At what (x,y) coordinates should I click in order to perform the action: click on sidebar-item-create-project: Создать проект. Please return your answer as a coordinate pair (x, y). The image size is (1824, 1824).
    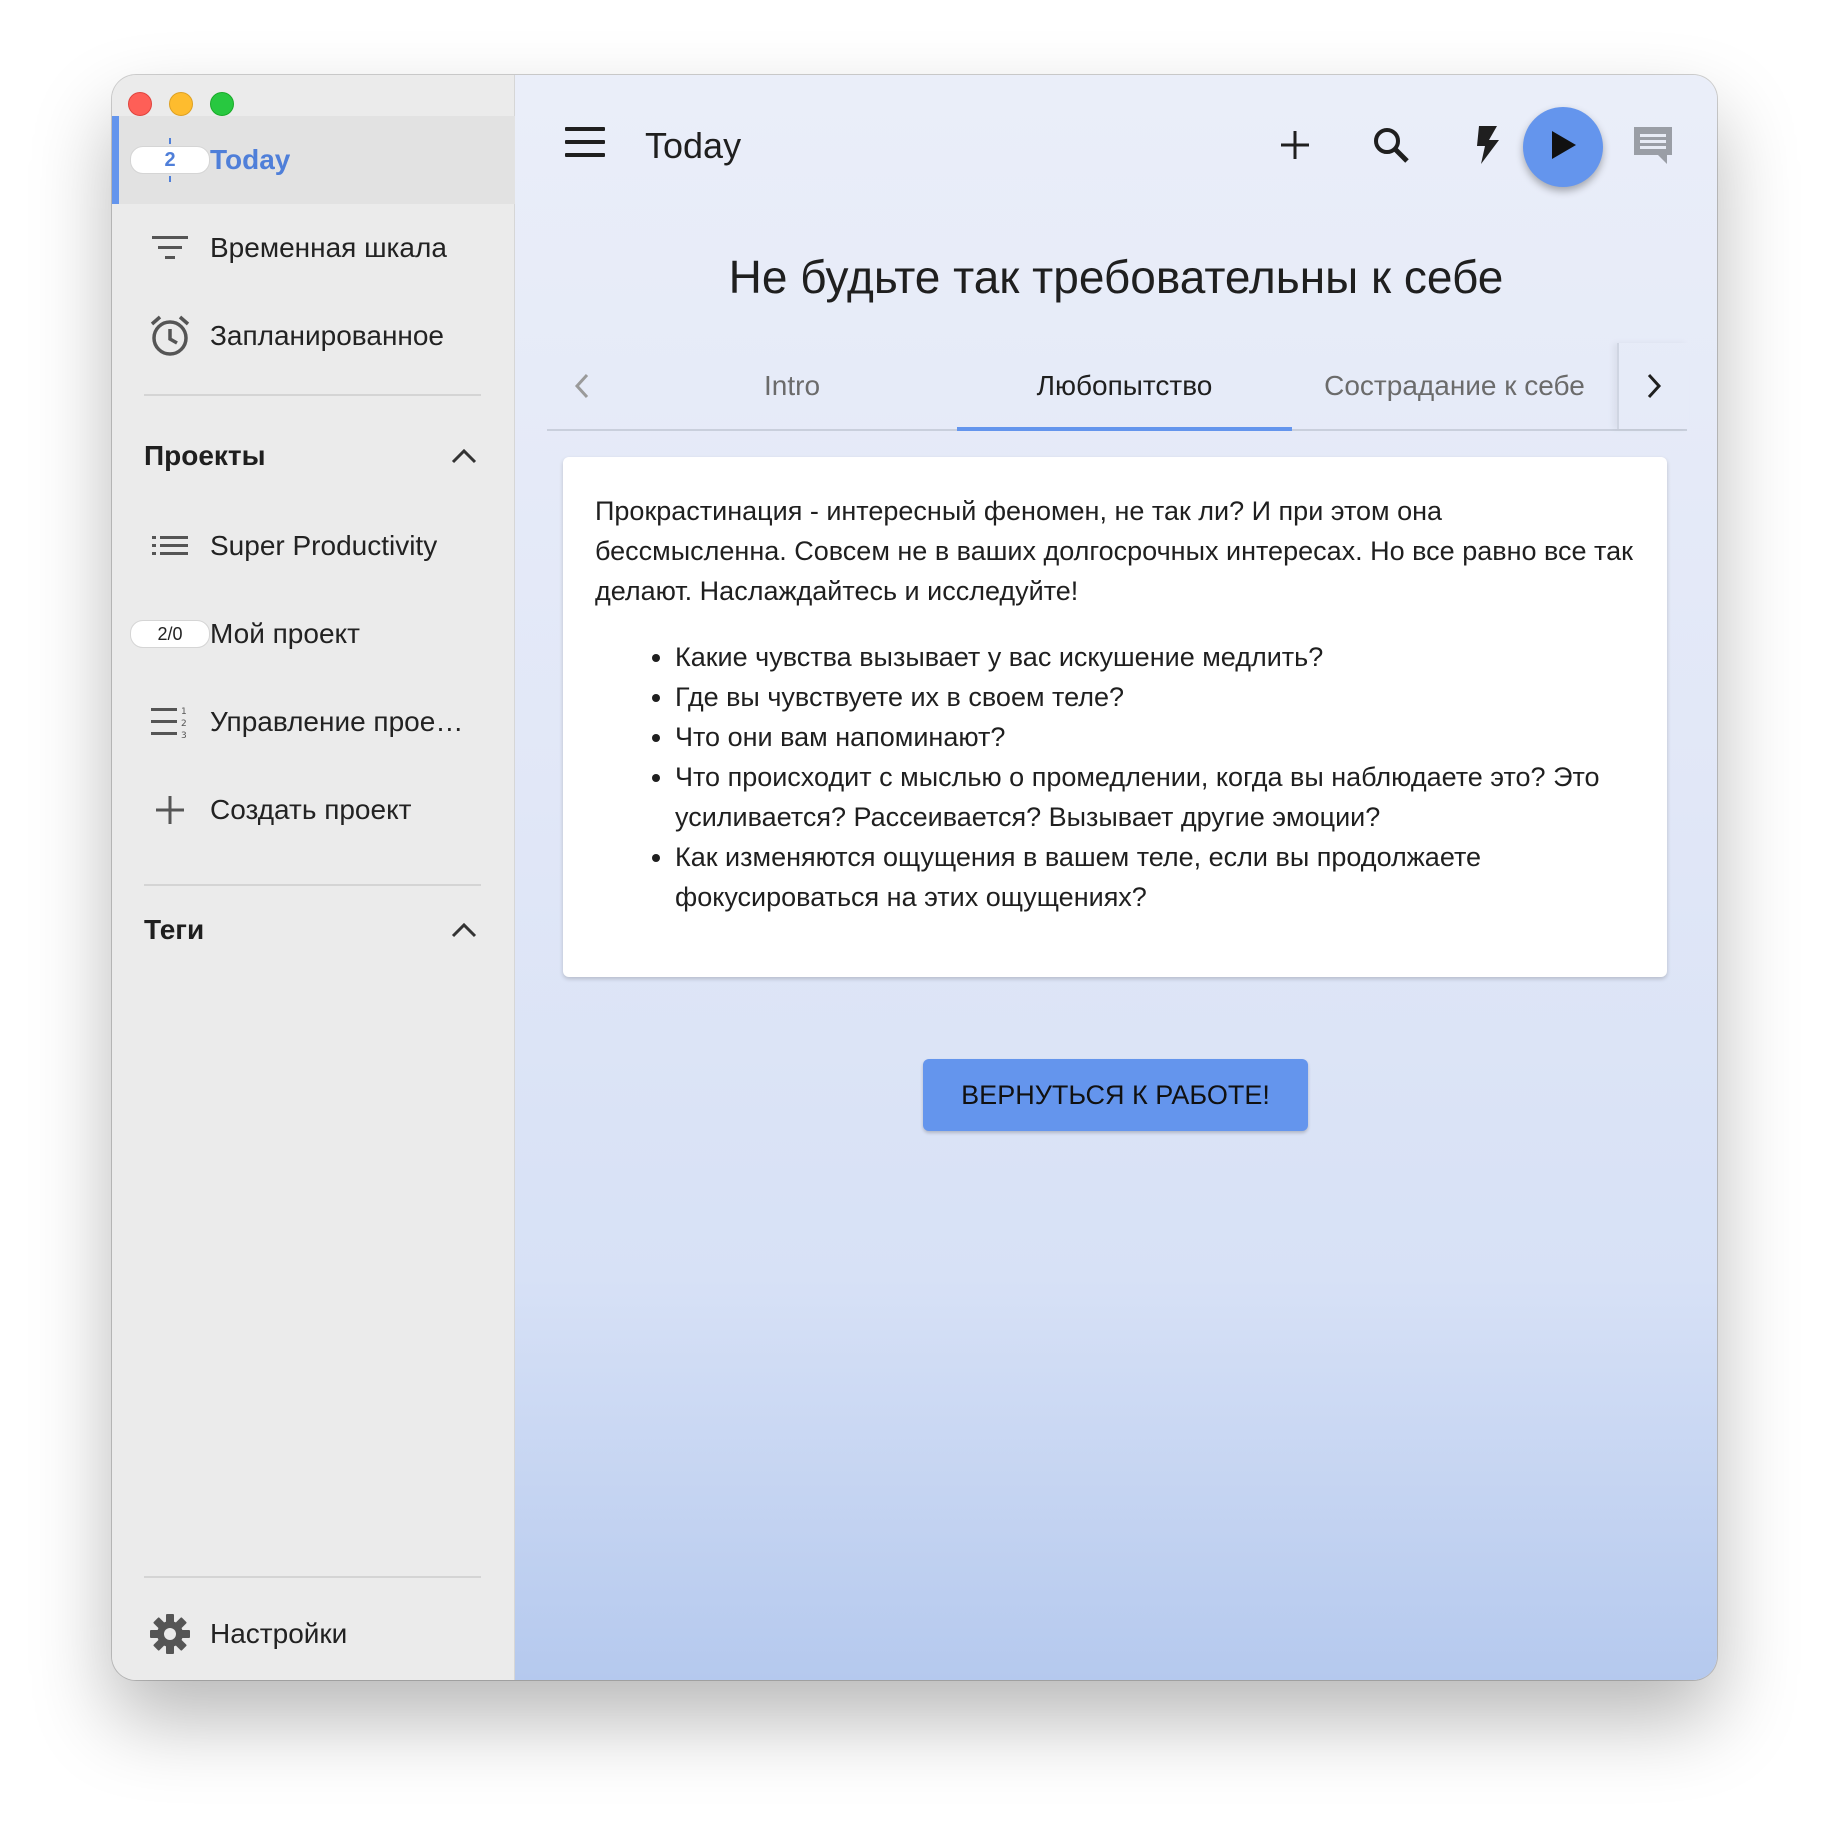
    Looking at the image, I should click on (313, 810).